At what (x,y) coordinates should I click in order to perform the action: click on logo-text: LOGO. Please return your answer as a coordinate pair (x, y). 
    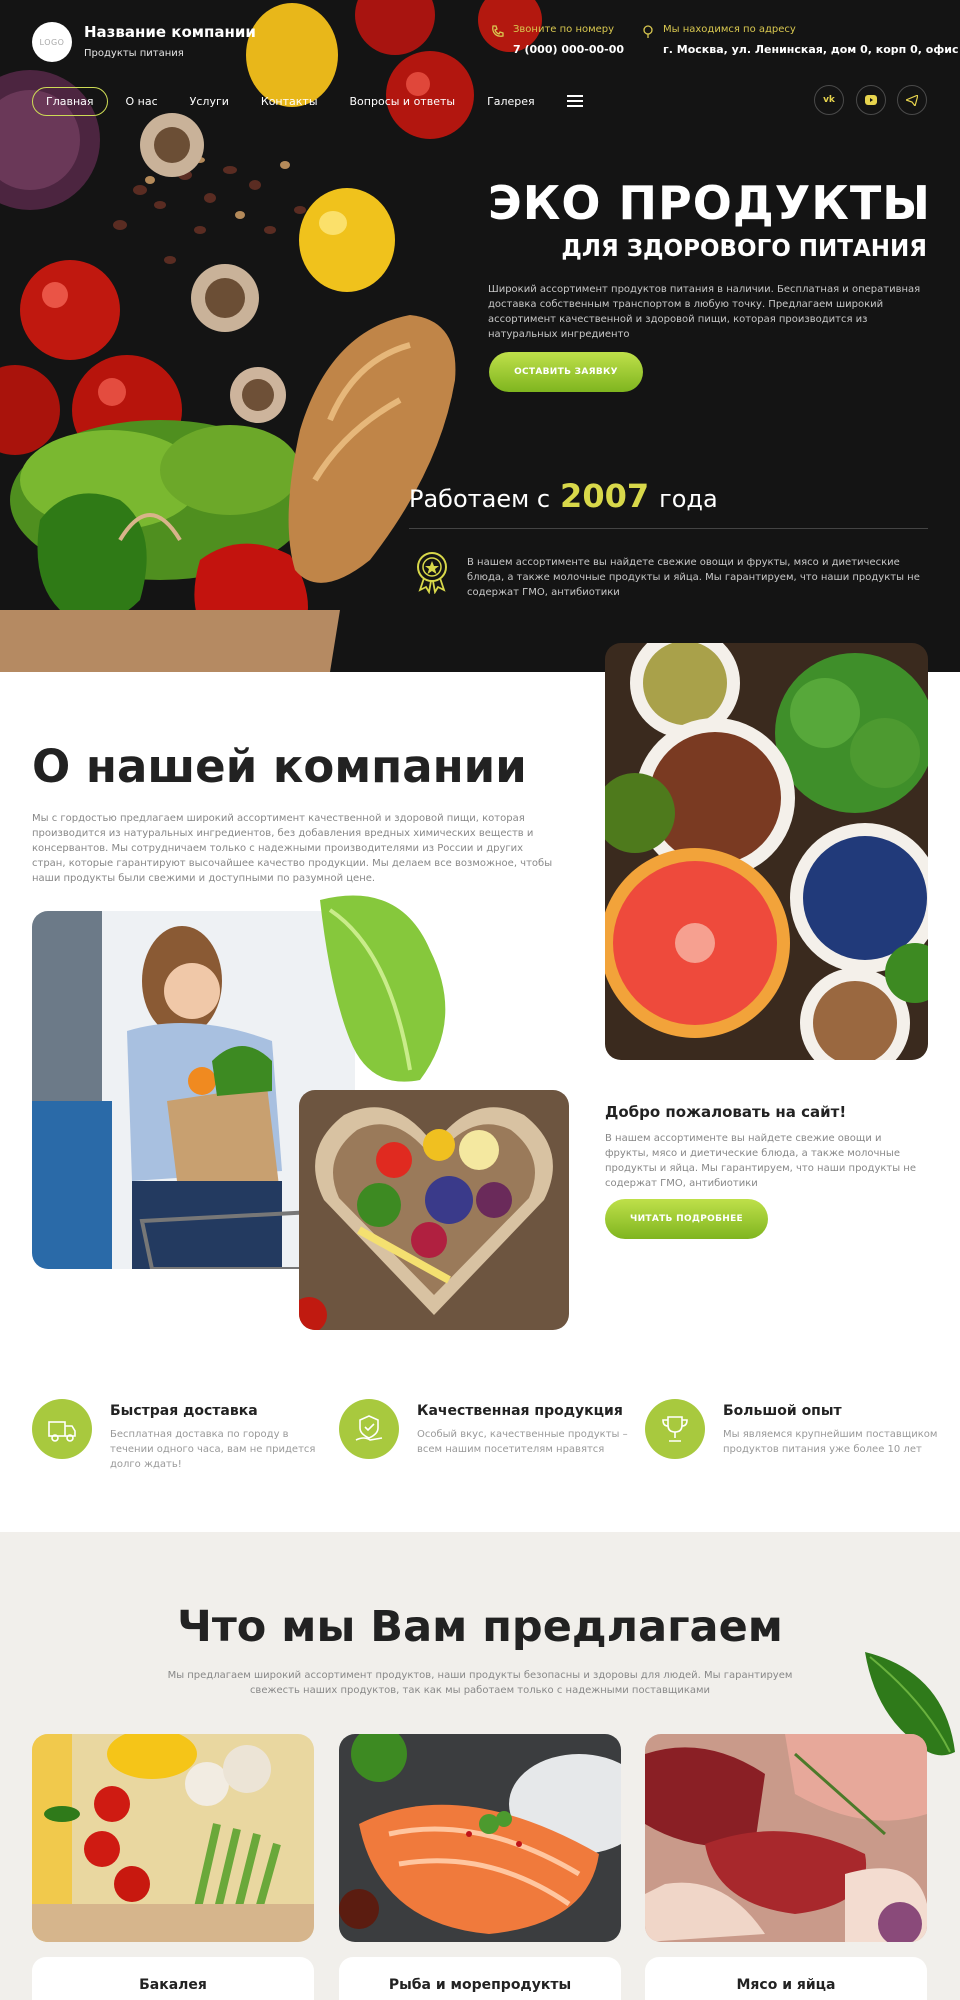
    Looking at the image, I should click on (52, 42).